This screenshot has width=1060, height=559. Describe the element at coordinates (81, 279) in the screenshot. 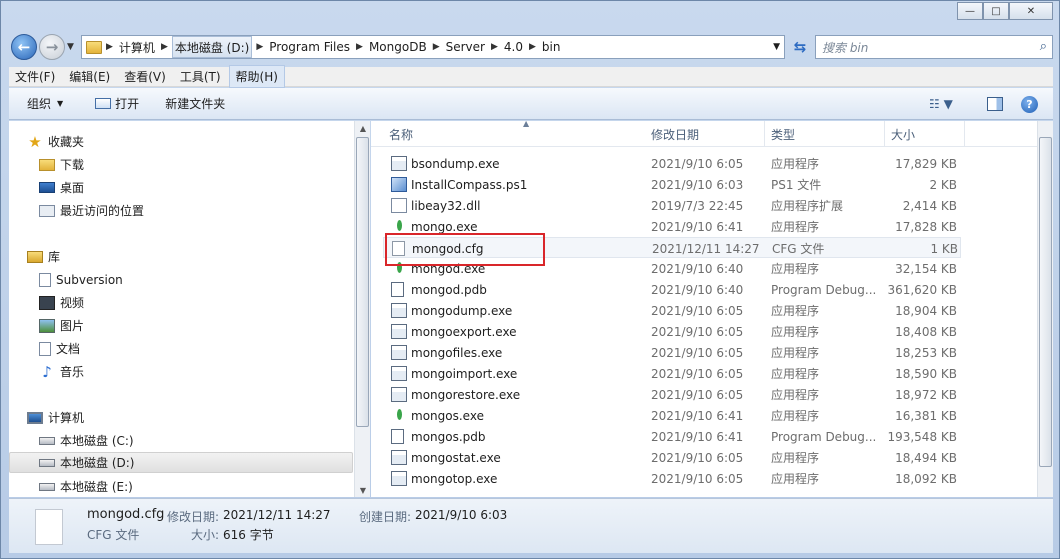

I see `nav-subversion: Subversion` at that location.